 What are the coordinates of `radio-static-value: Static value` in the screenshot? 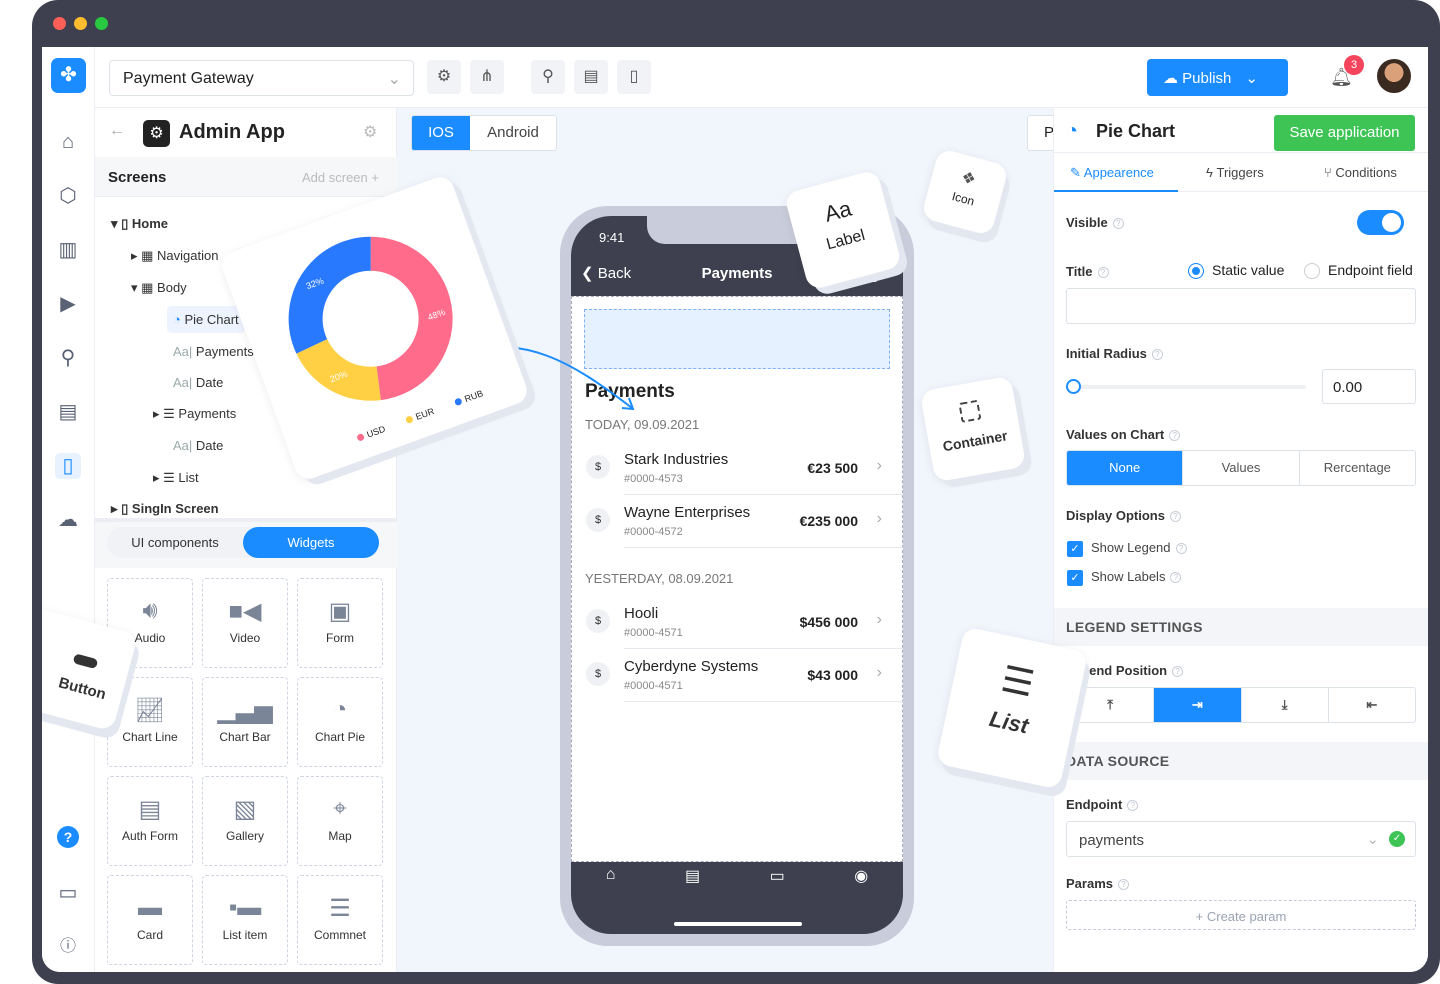 It's located at (1236, 271).